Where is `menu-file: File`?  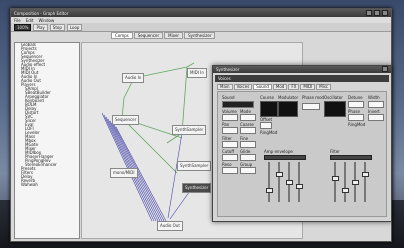
menu-file: File is located at coordinates (17, 20).